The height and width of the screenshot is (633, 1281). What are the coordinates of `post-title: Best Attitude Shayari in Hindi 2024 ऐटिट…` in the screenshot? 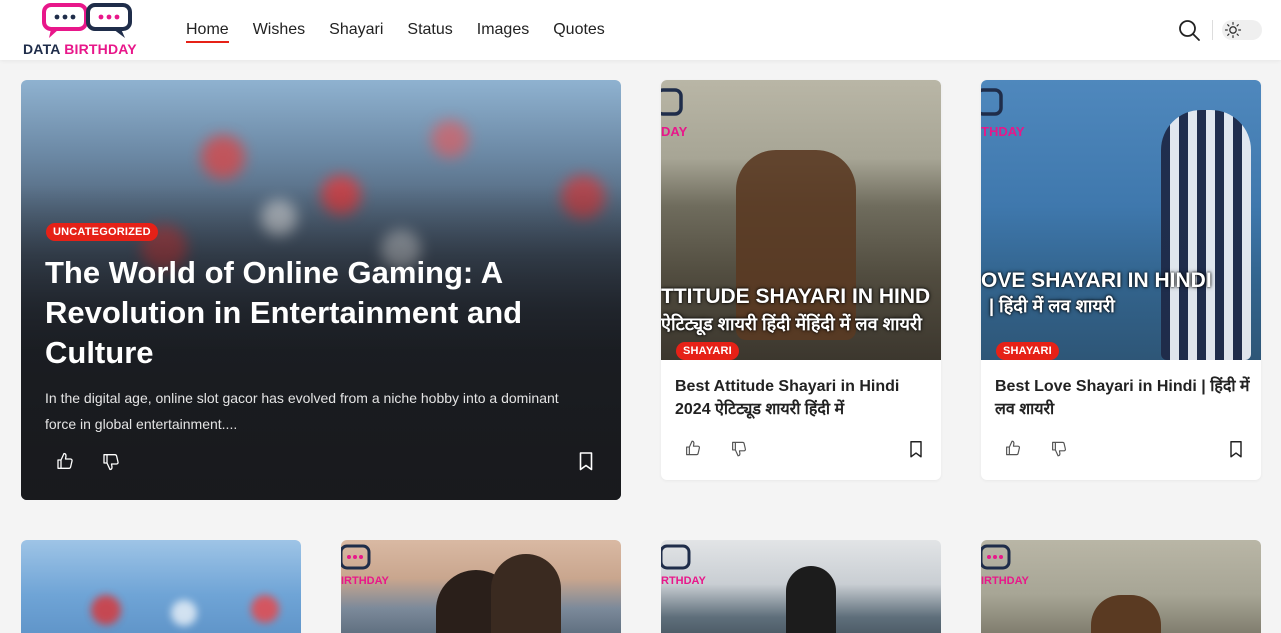 It's located at (802, 398).